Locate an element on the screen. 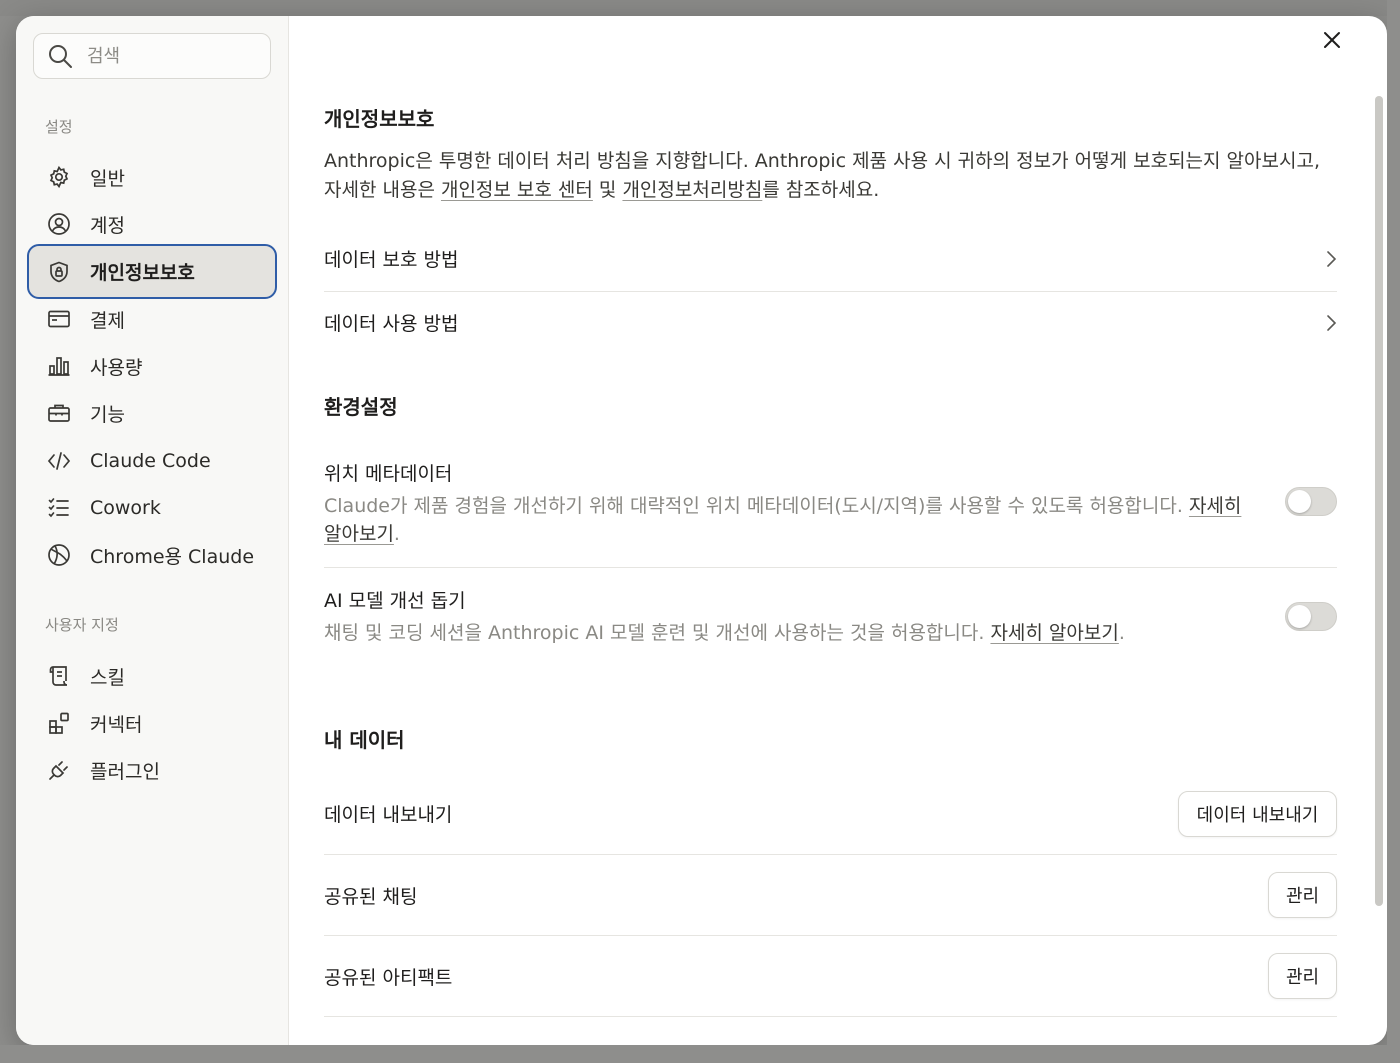 This screenshot has height=1063, width=1400. sidebar-item-connectors: 커넥터 is located at coordinates (152, 723).